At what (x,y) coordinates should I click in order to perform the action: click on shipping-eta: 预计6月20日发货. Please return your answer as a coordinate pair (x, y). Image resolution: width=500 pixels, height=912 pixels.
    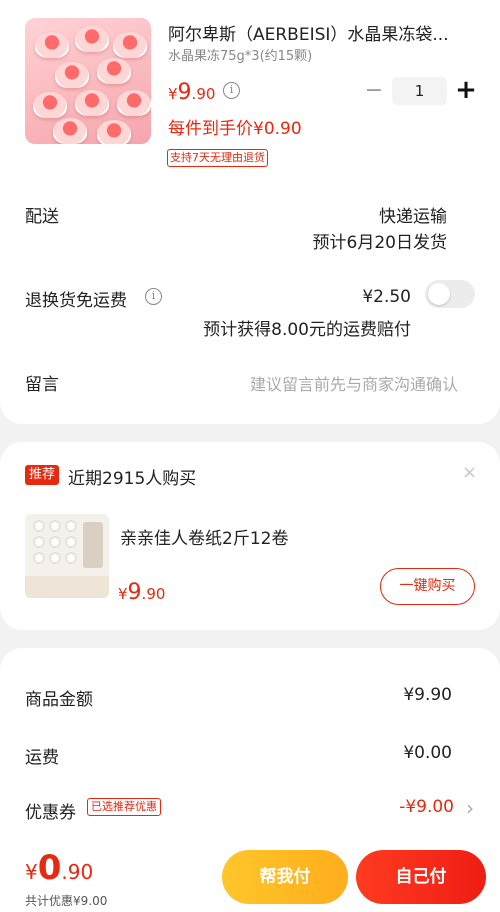
    Looking at the image, I should click on (379, 243).